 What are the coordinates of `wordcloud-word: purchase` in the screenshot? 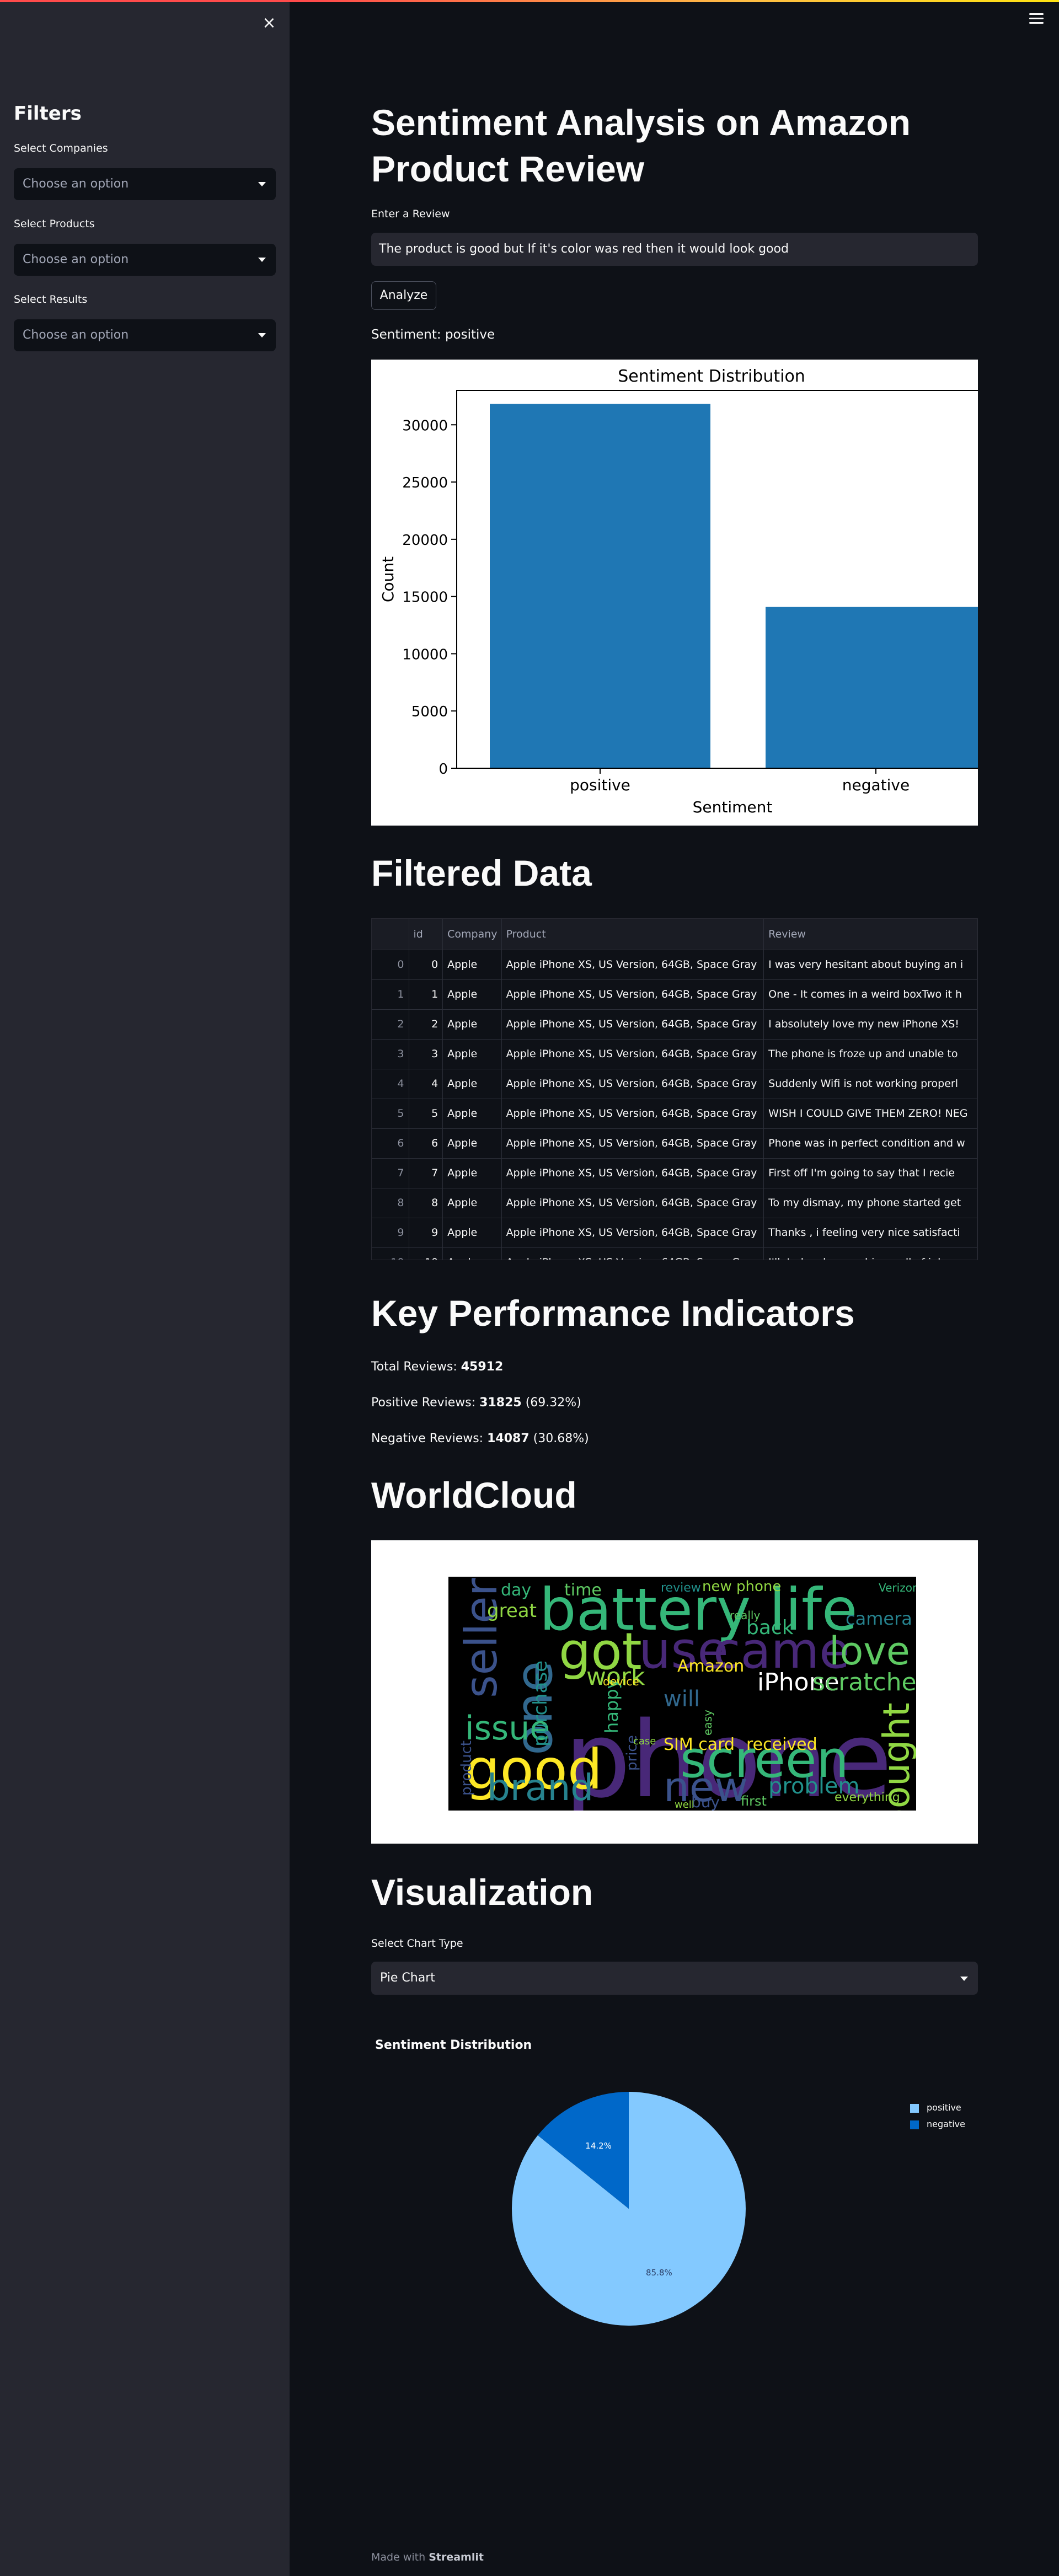 It's located at (541, 1703).